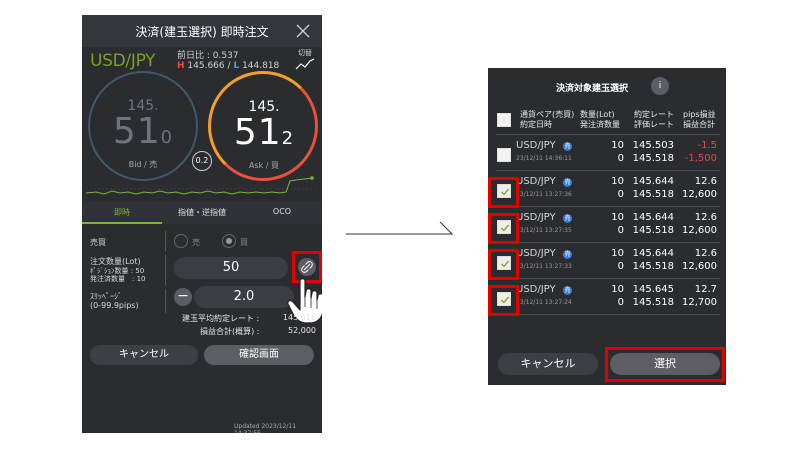  I want to click on tab-limit-stop: 指値・逆指値, so click(202, 212).